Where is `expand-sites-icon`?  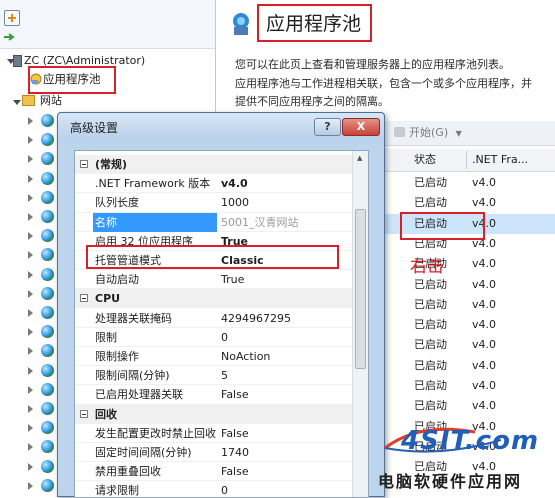
expand-sites-icon is located at coordinates (17, 102).